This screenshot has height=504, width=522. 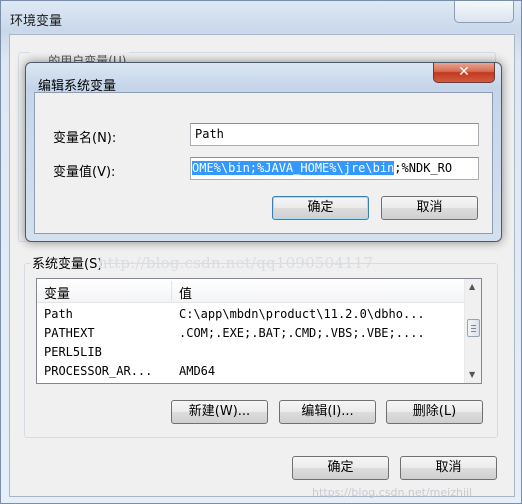 I want to click on variable-name-value: Path, so click(x=209, y=134).